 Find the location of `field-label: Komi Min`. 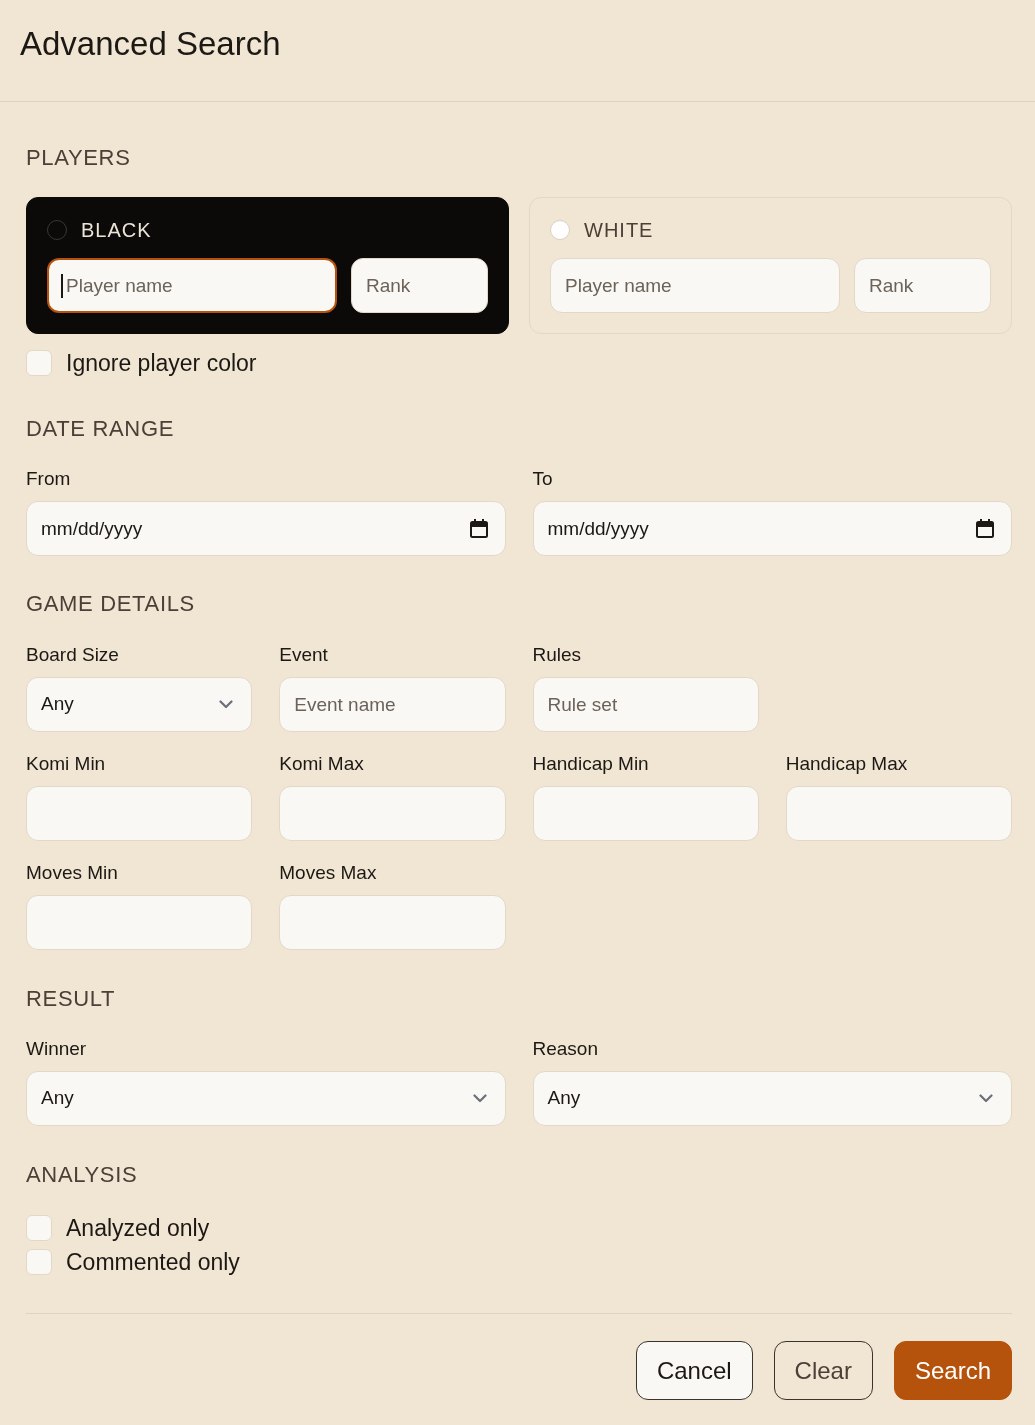

field-label: Komi Min is located at coordinates (66, 764).